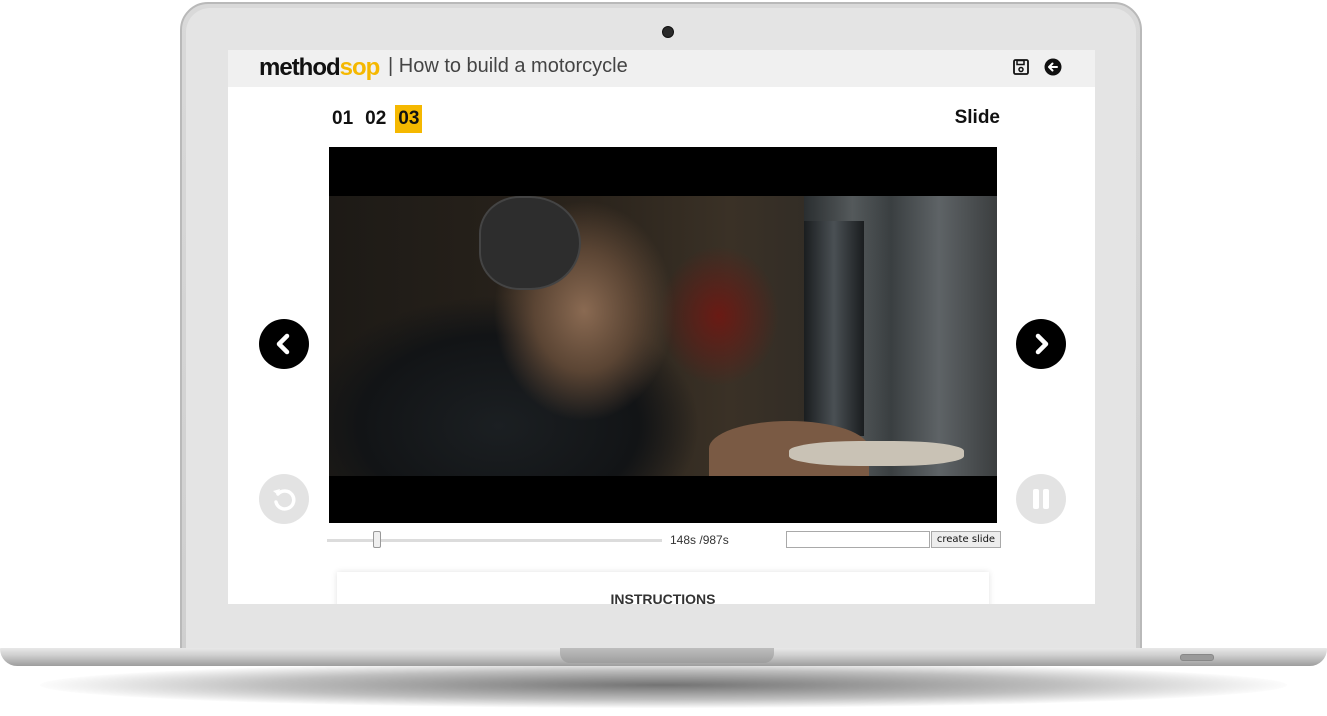 This screenshot has width=1327, height=716. I want to click on step-03: 03, so click(409, 119).